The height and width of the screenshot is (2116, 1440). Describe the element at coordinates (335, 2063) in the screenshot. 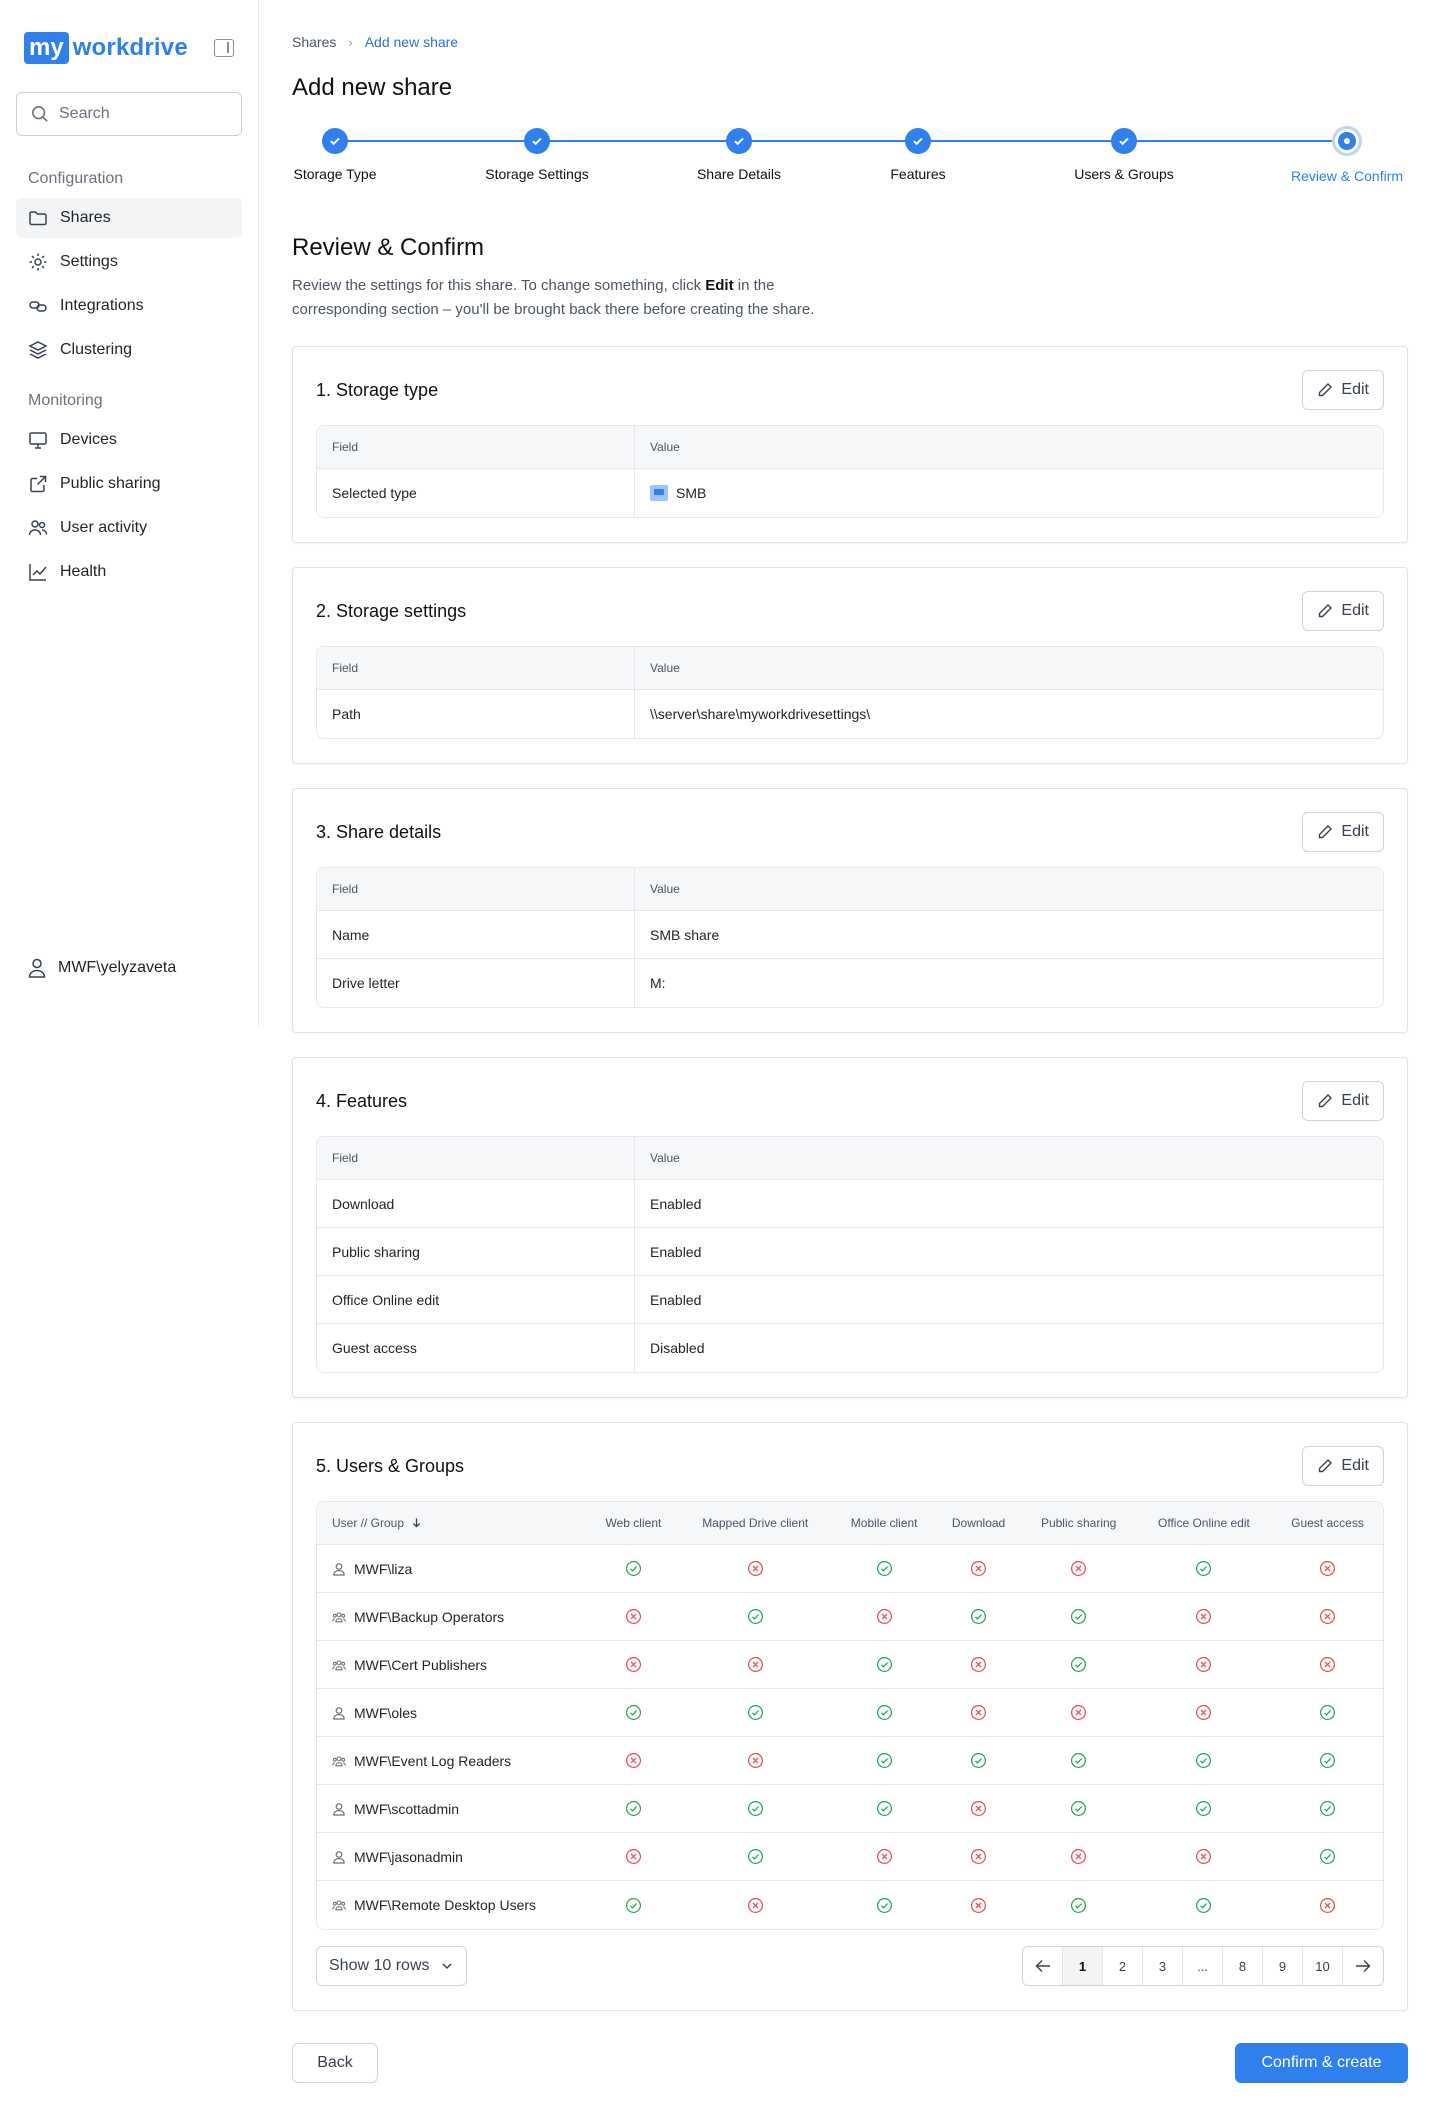

I see `back-button: Back` at that location.